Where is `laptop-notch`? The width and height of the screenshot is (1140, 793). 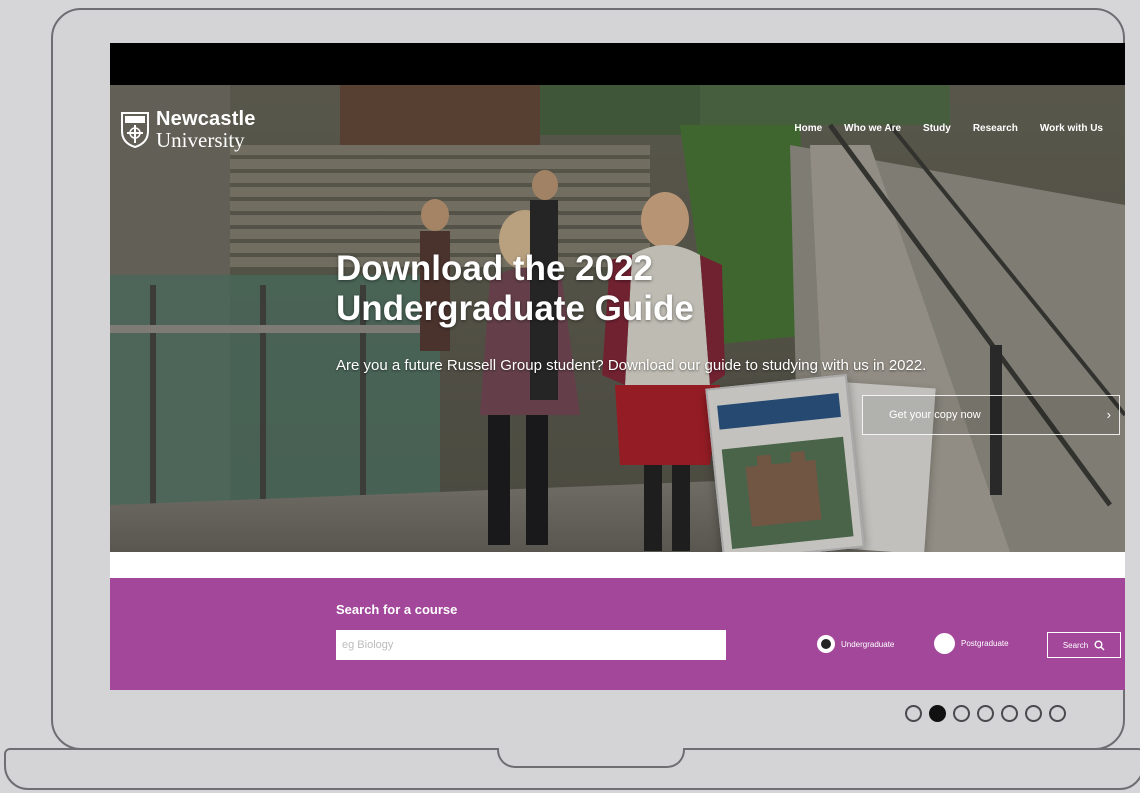 laptop-notch is located at coordinates (591, 758).